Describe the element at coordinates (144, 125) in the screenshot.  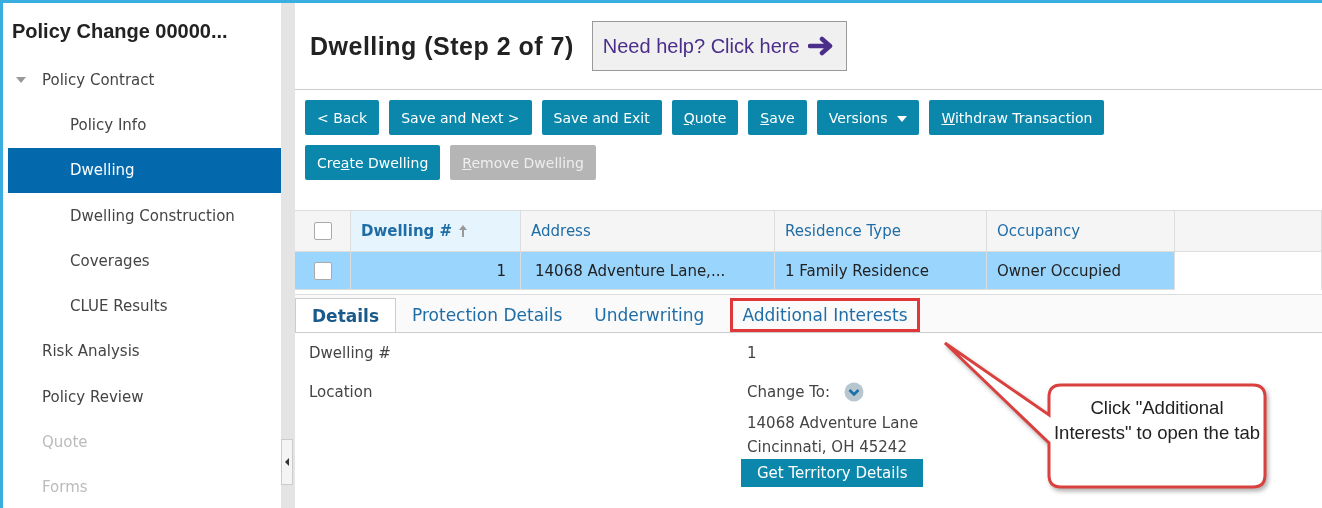
I see `nav-item: Policy Info` at that location.